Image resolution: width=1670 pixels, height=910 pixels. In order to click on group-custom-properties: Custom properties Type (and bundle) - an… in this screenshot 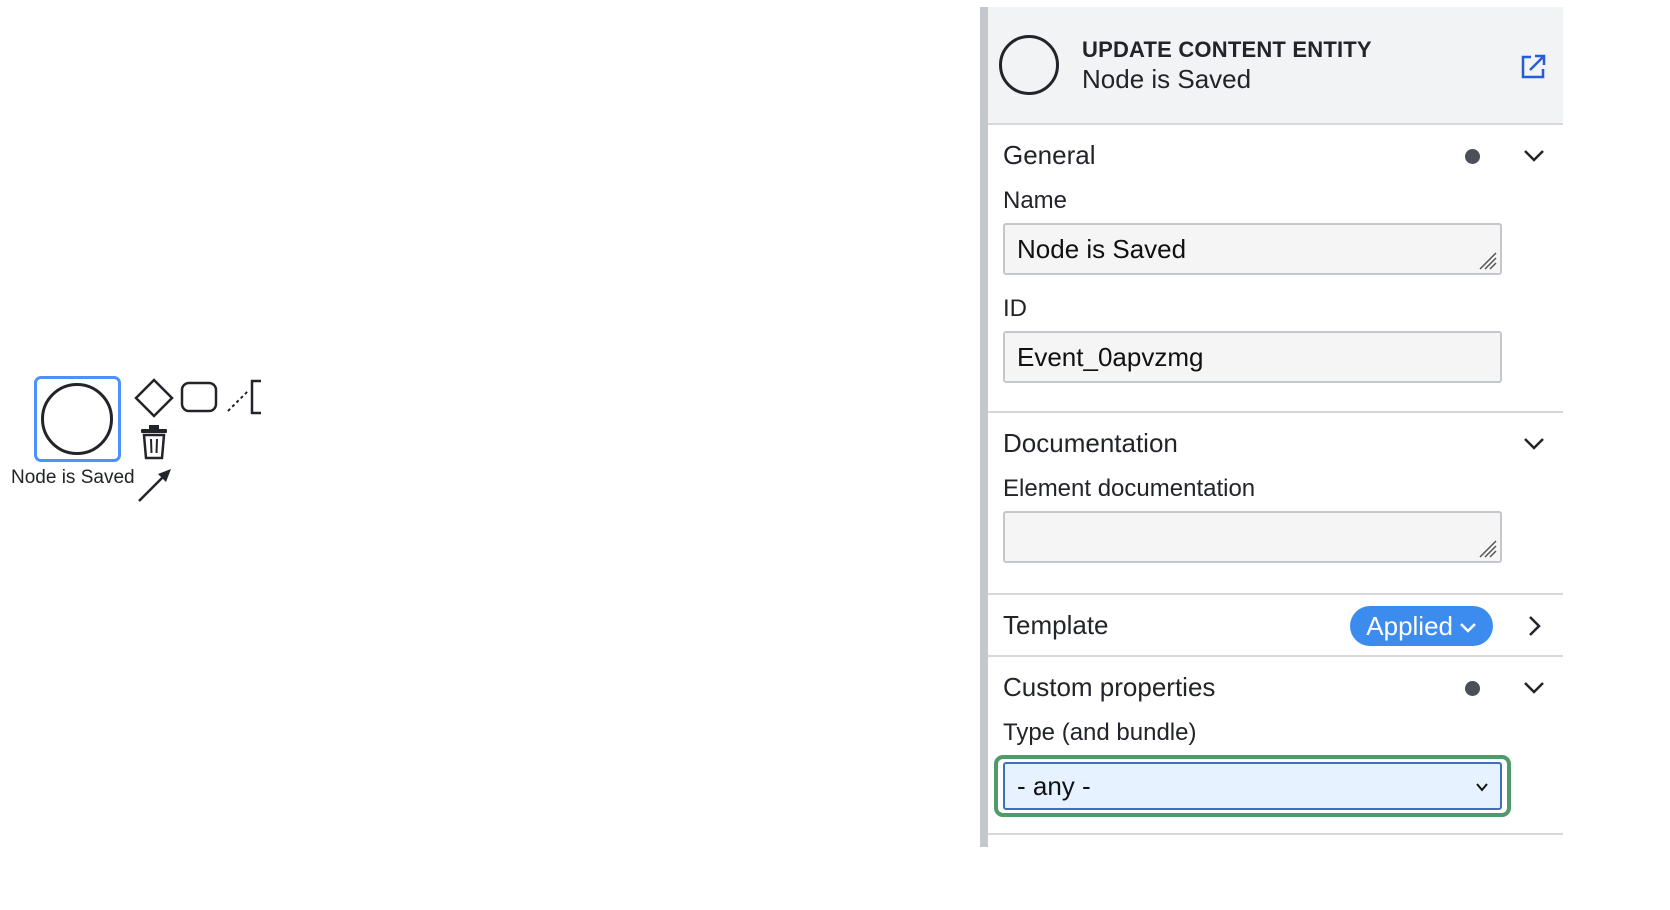, I will do `click(1275, 746)`.